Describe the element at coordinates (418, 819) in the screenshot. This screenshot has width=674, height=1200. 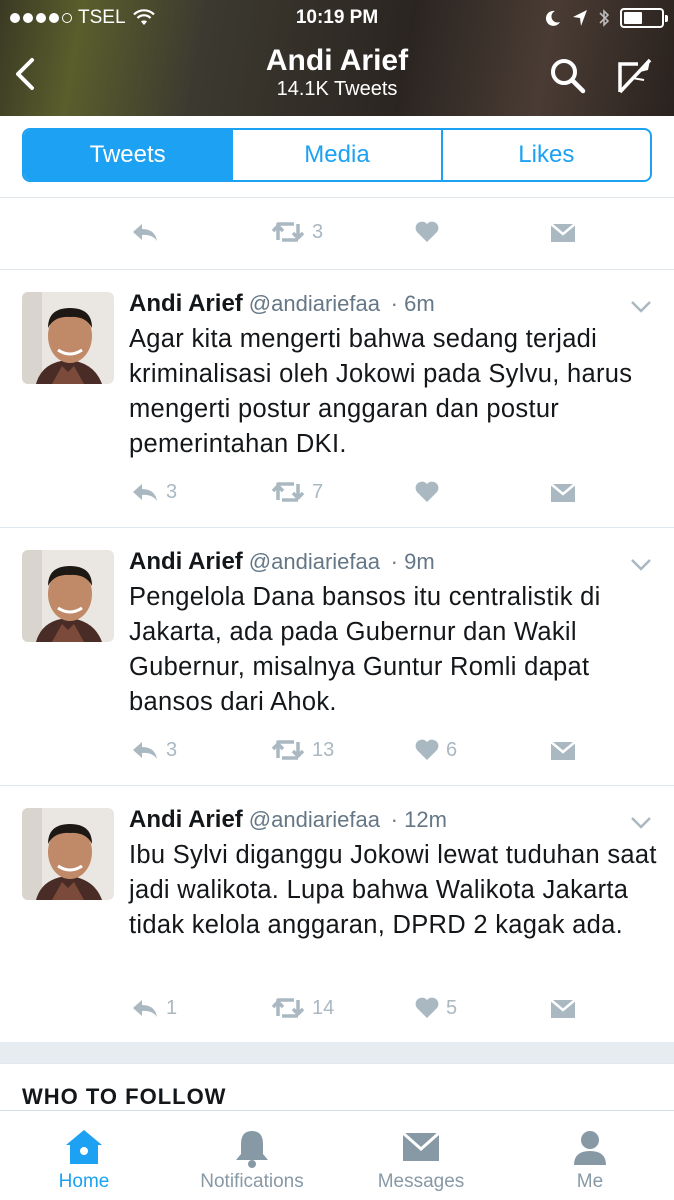
I see `tweet-time: · 12m` at that location.